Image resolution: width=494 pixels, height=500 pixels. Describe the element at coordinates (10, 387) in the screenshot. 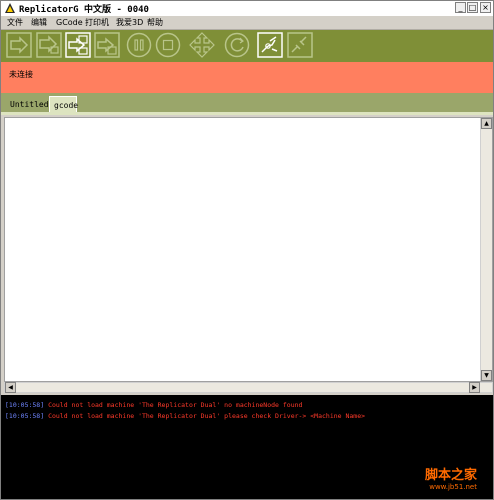

I see `scroll-left-arrow-icon: ◀` at that location.